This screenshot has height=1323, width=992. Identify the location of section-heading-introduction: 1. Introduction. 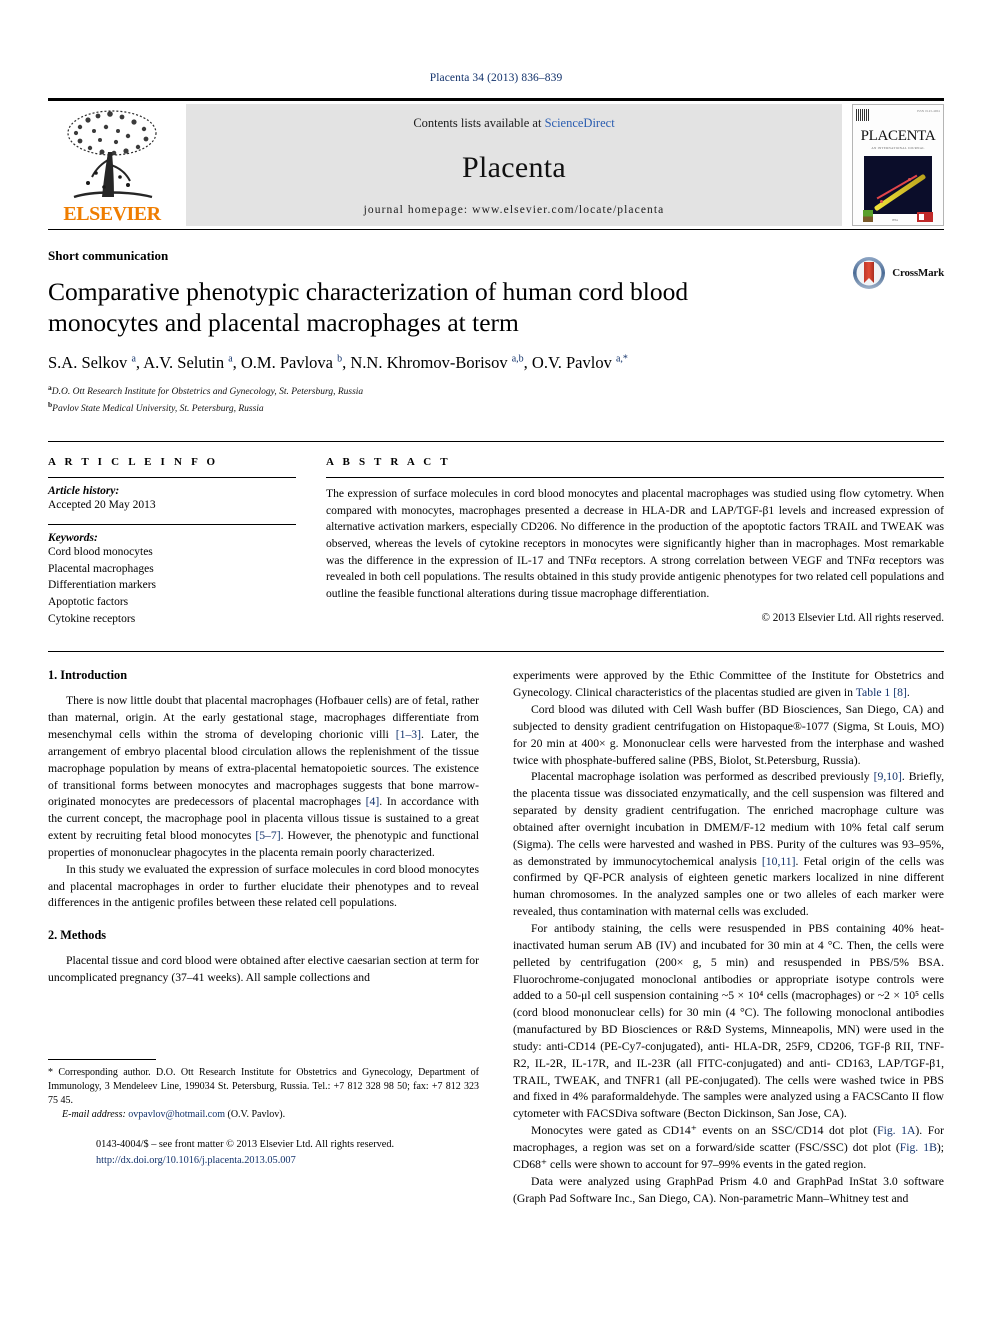
(88, 675).